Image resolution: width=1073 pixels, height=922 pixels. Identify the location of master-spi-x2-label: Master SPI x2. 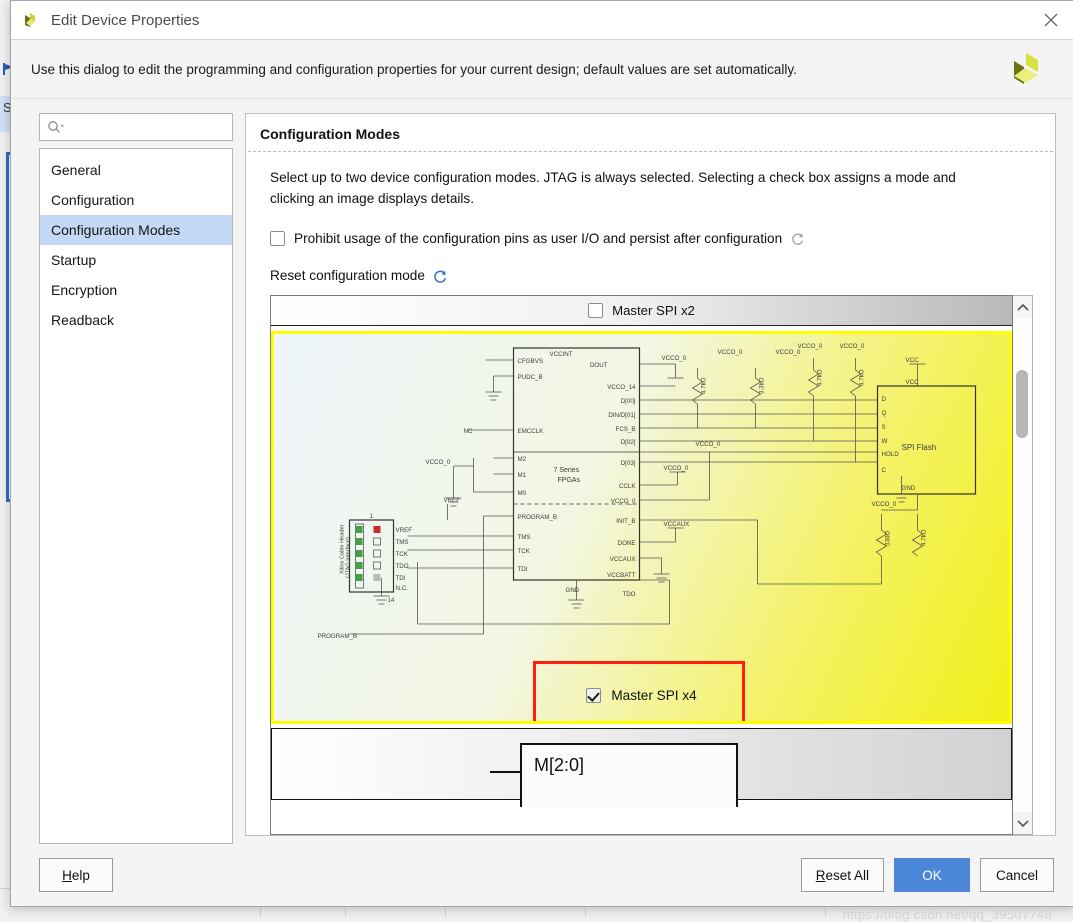
(653, 311).